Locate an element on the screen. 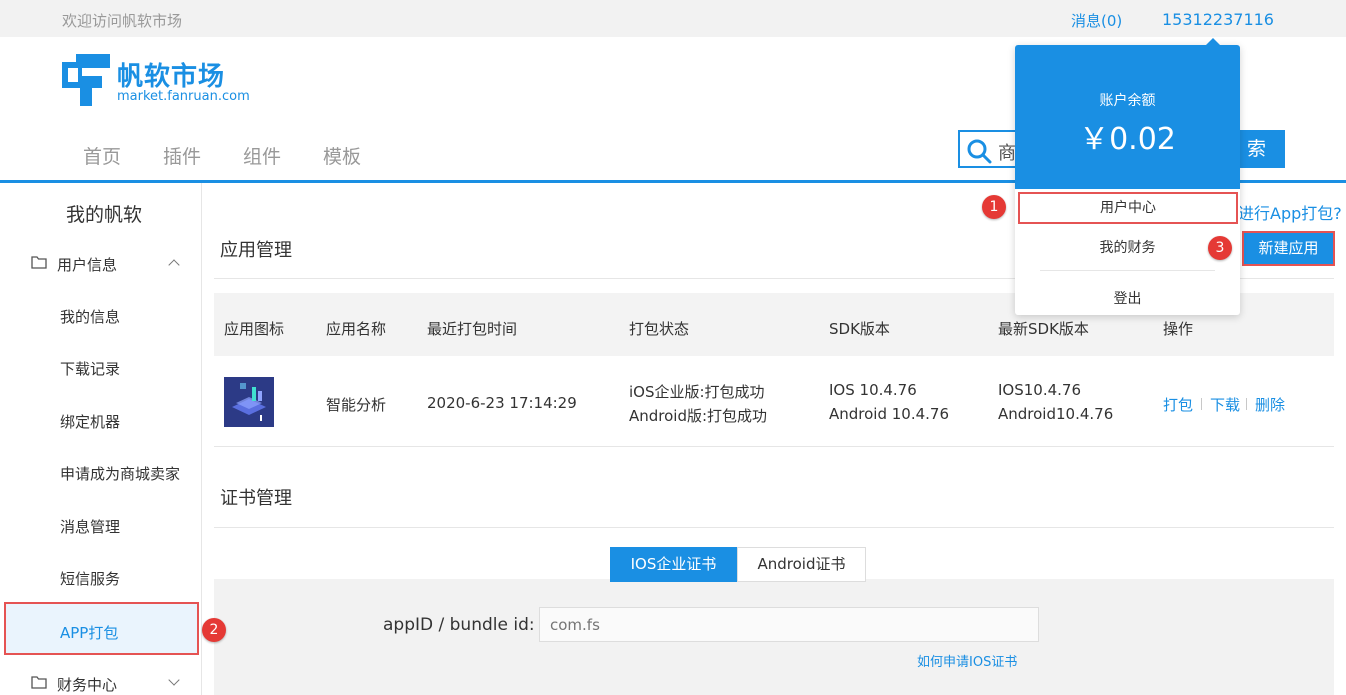  status-android: Android版:打包成功 is located at coordinates (698, 416).